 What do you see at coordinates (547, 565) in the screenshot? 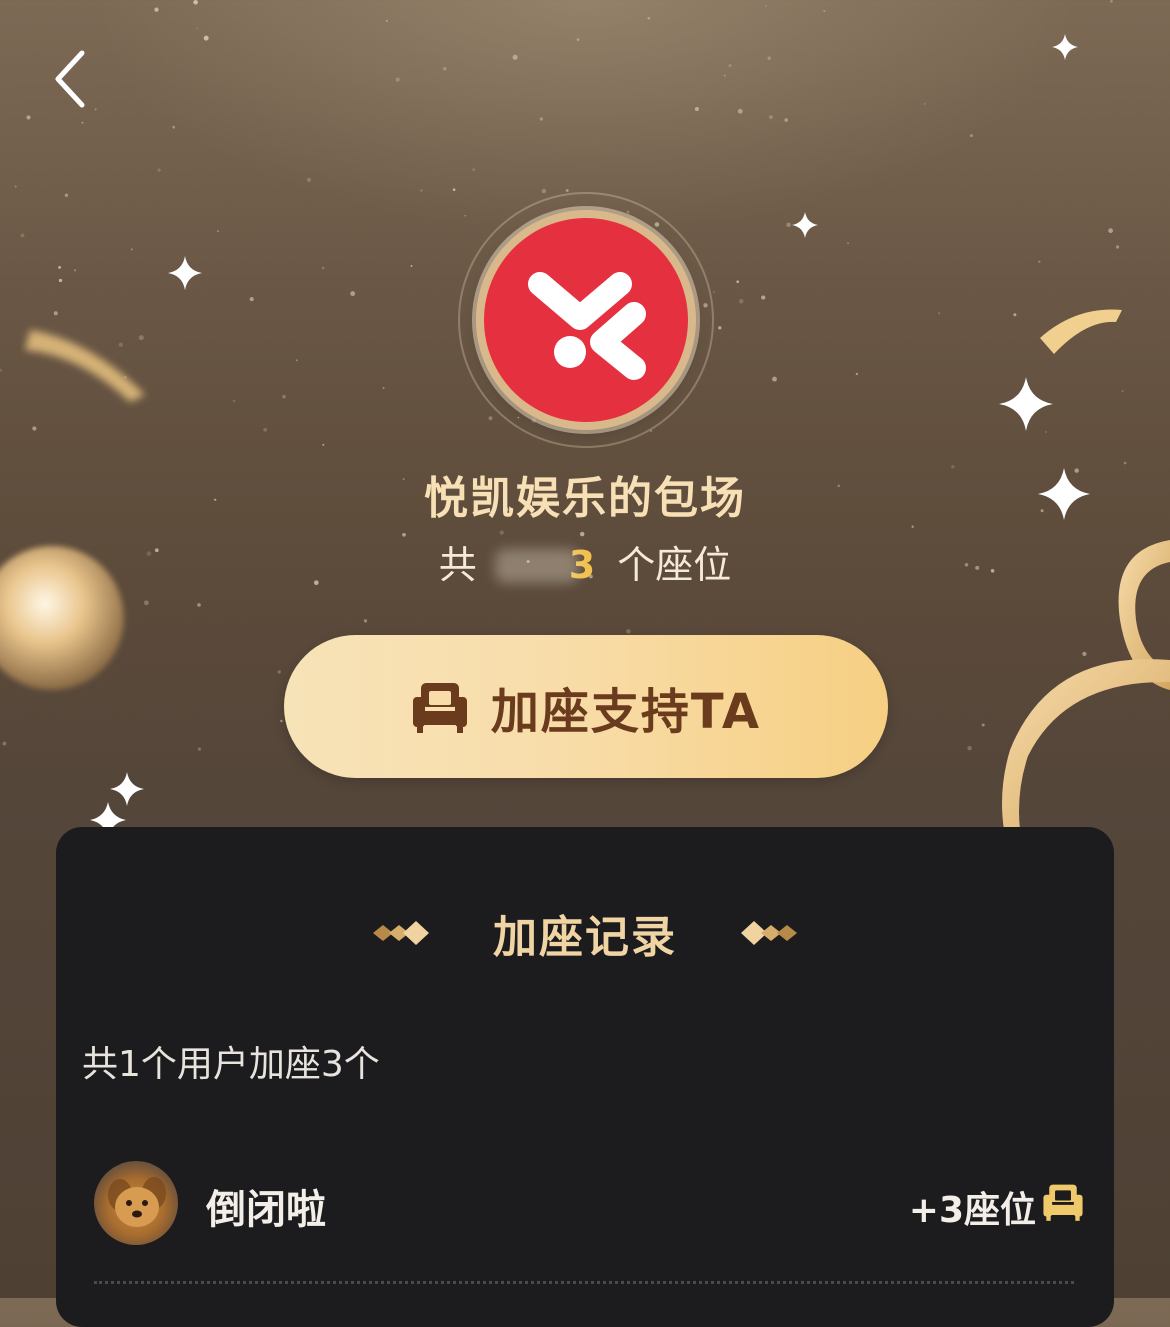
I see `seat-total-number: 3` at bounding box center [547, 565].